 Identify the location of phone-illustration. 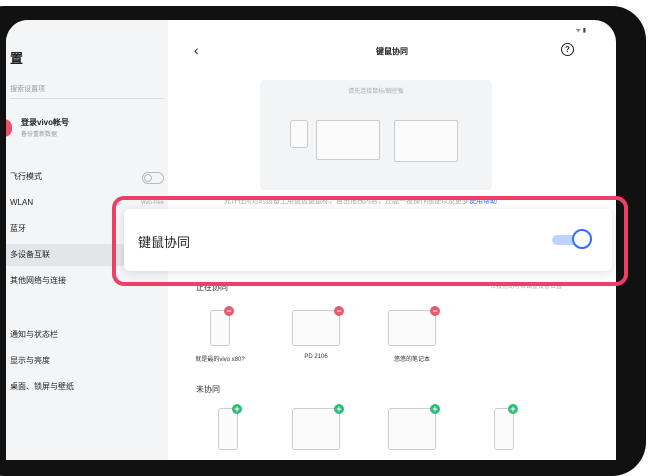
(299, 134).